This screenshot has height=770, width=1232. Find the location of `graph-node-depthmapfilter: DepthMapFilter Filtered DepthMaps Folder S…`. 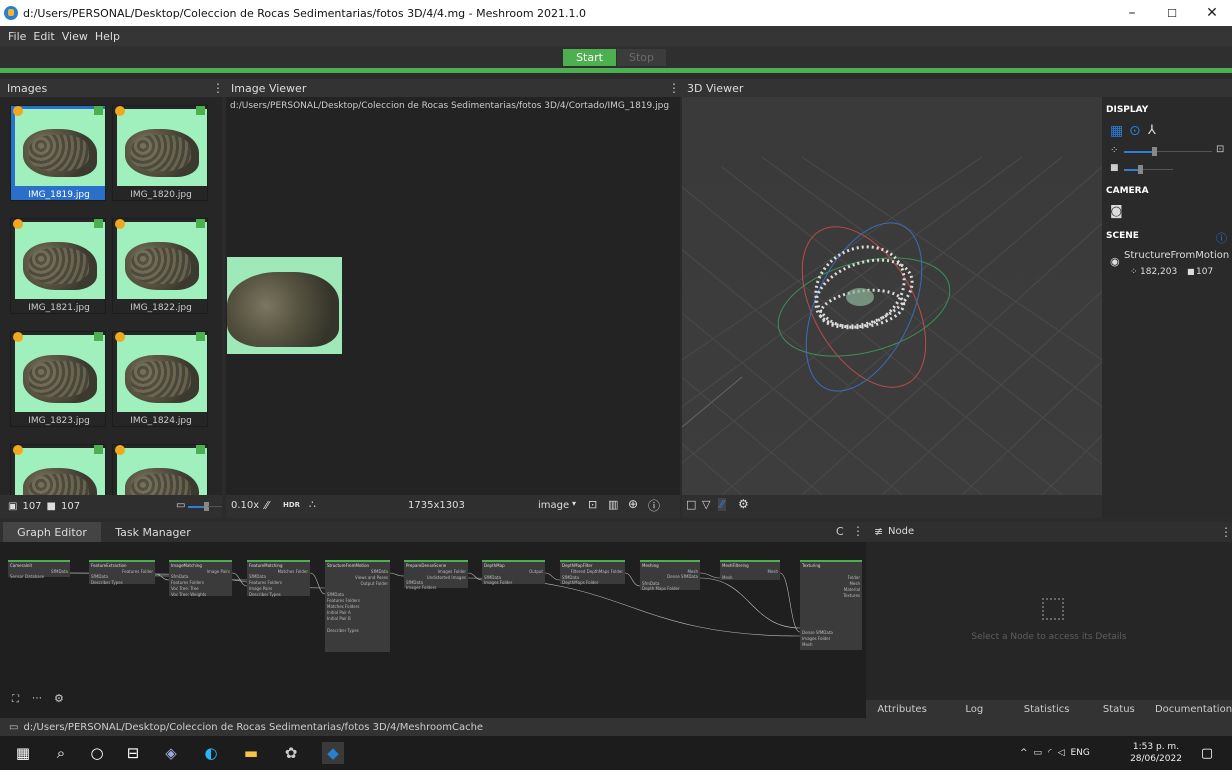

graph-node-depthmapfilter: DepthMapFilter Filtered DepthMaps Folder S… is located at coordinates (592, 572).